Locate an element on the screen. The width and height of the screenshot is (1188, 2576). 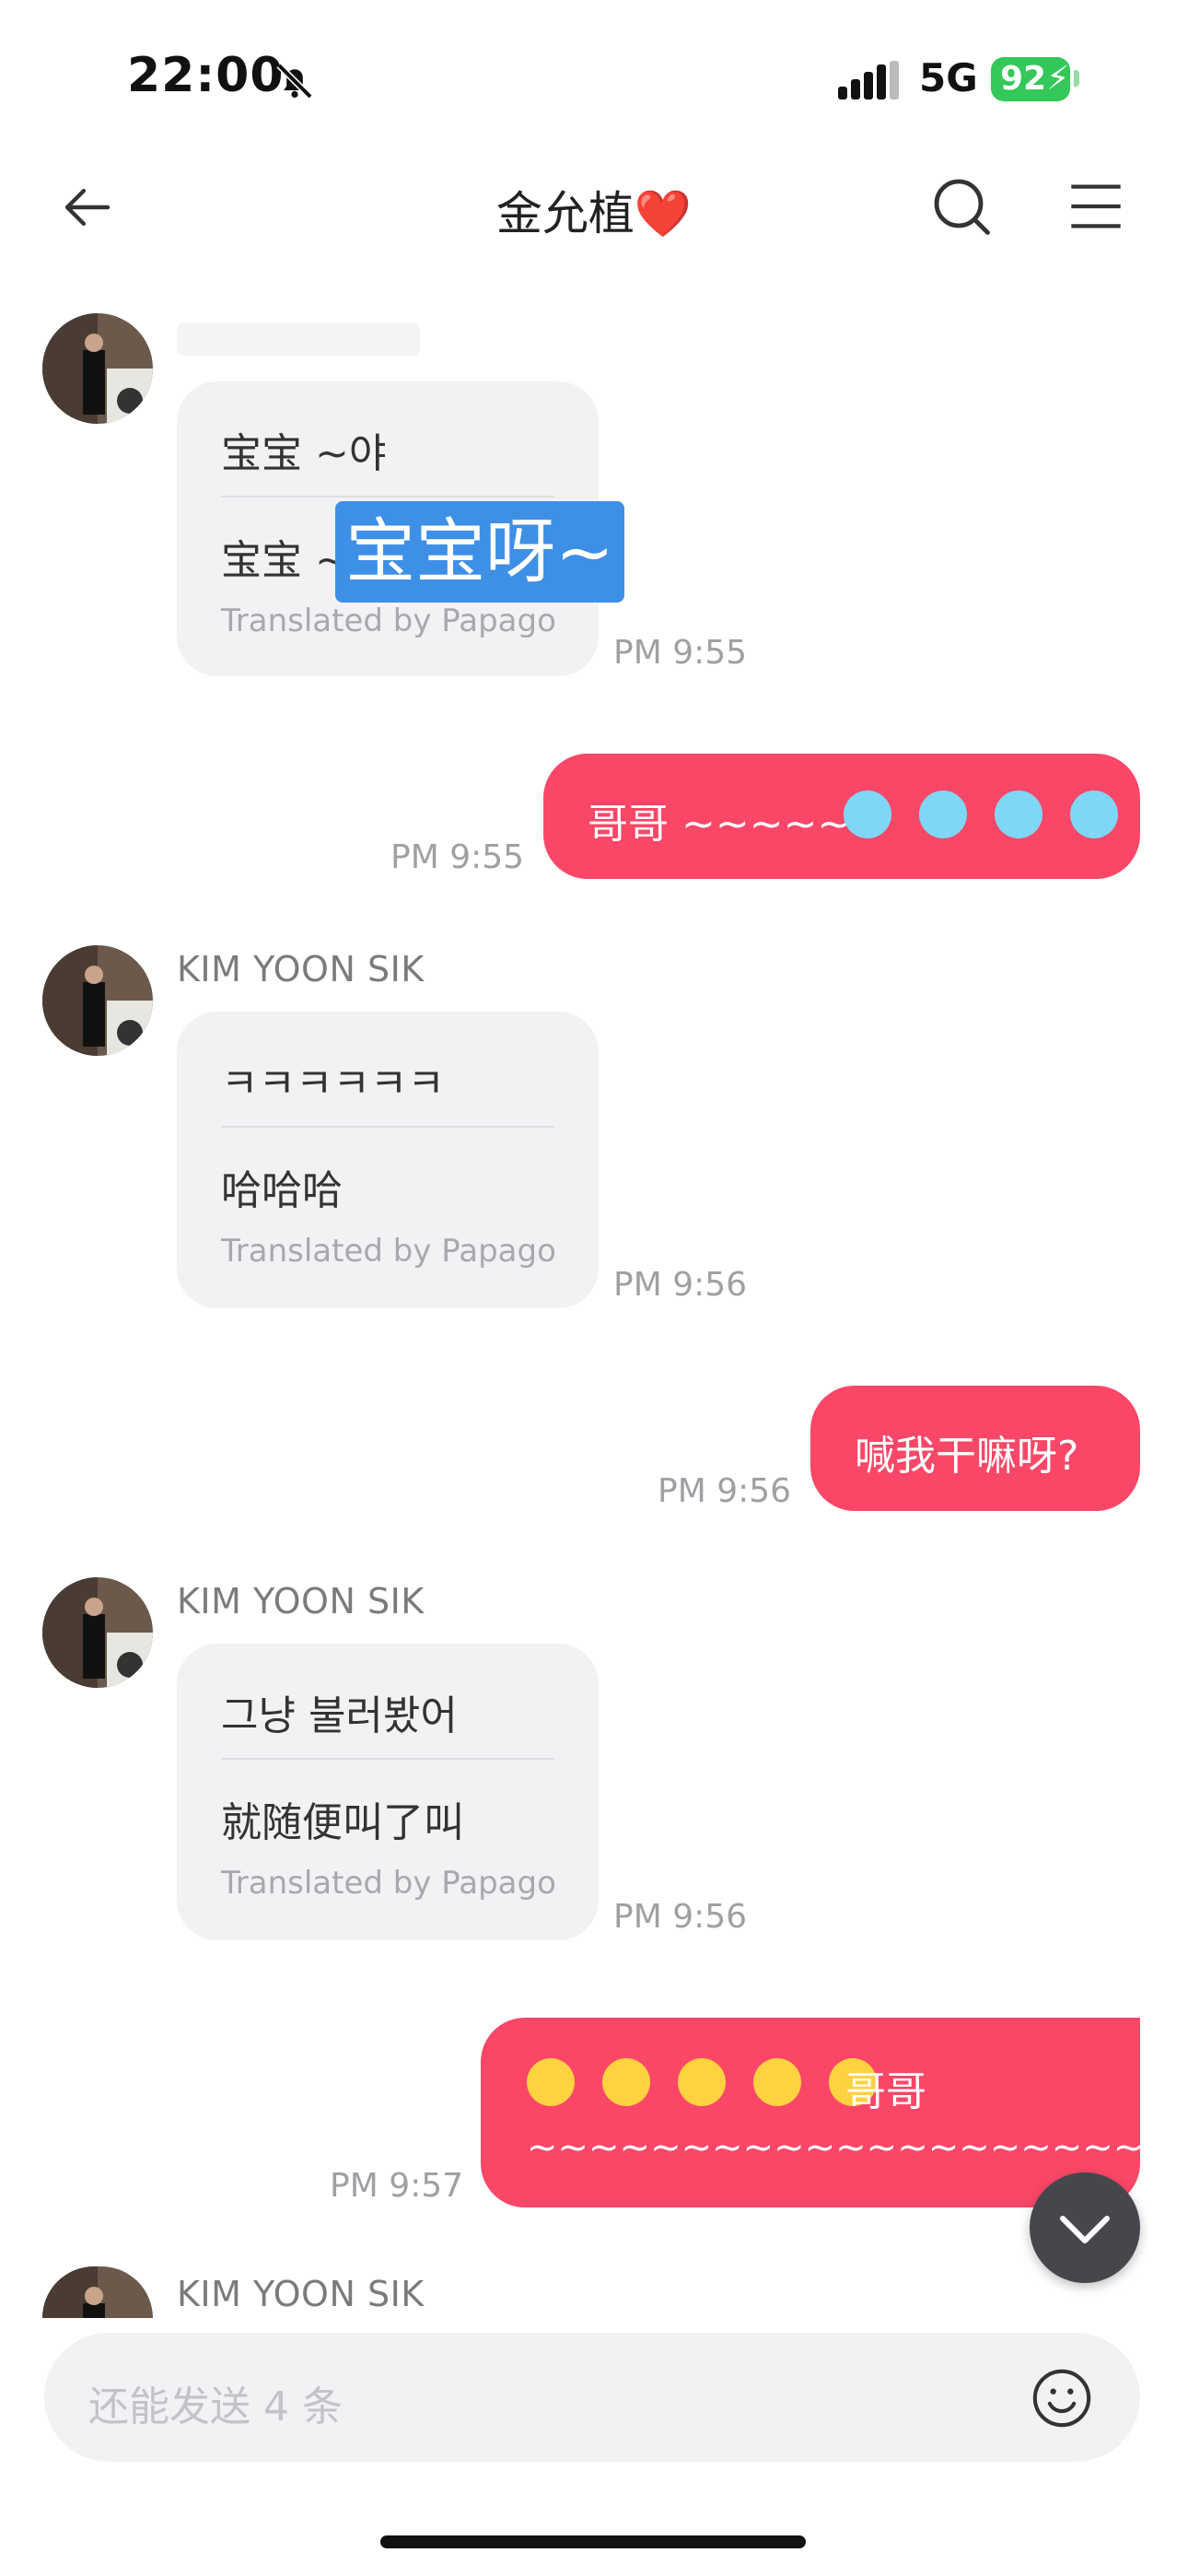
text-selection-highlight: 宝宝呀~ is located at coordinates (479, 552).